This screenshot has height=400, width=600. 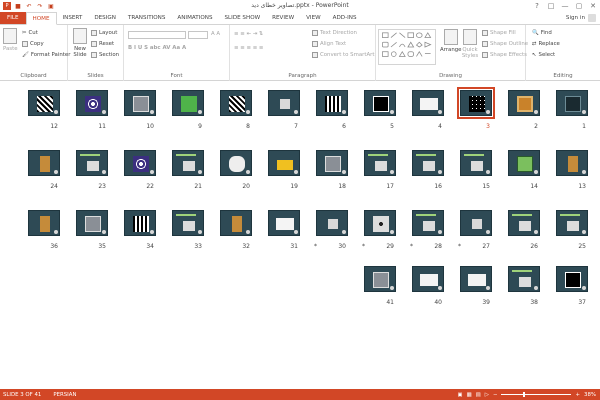 I want to click on tab-animations: ANIMATIONS, so click(x=194, y=18).